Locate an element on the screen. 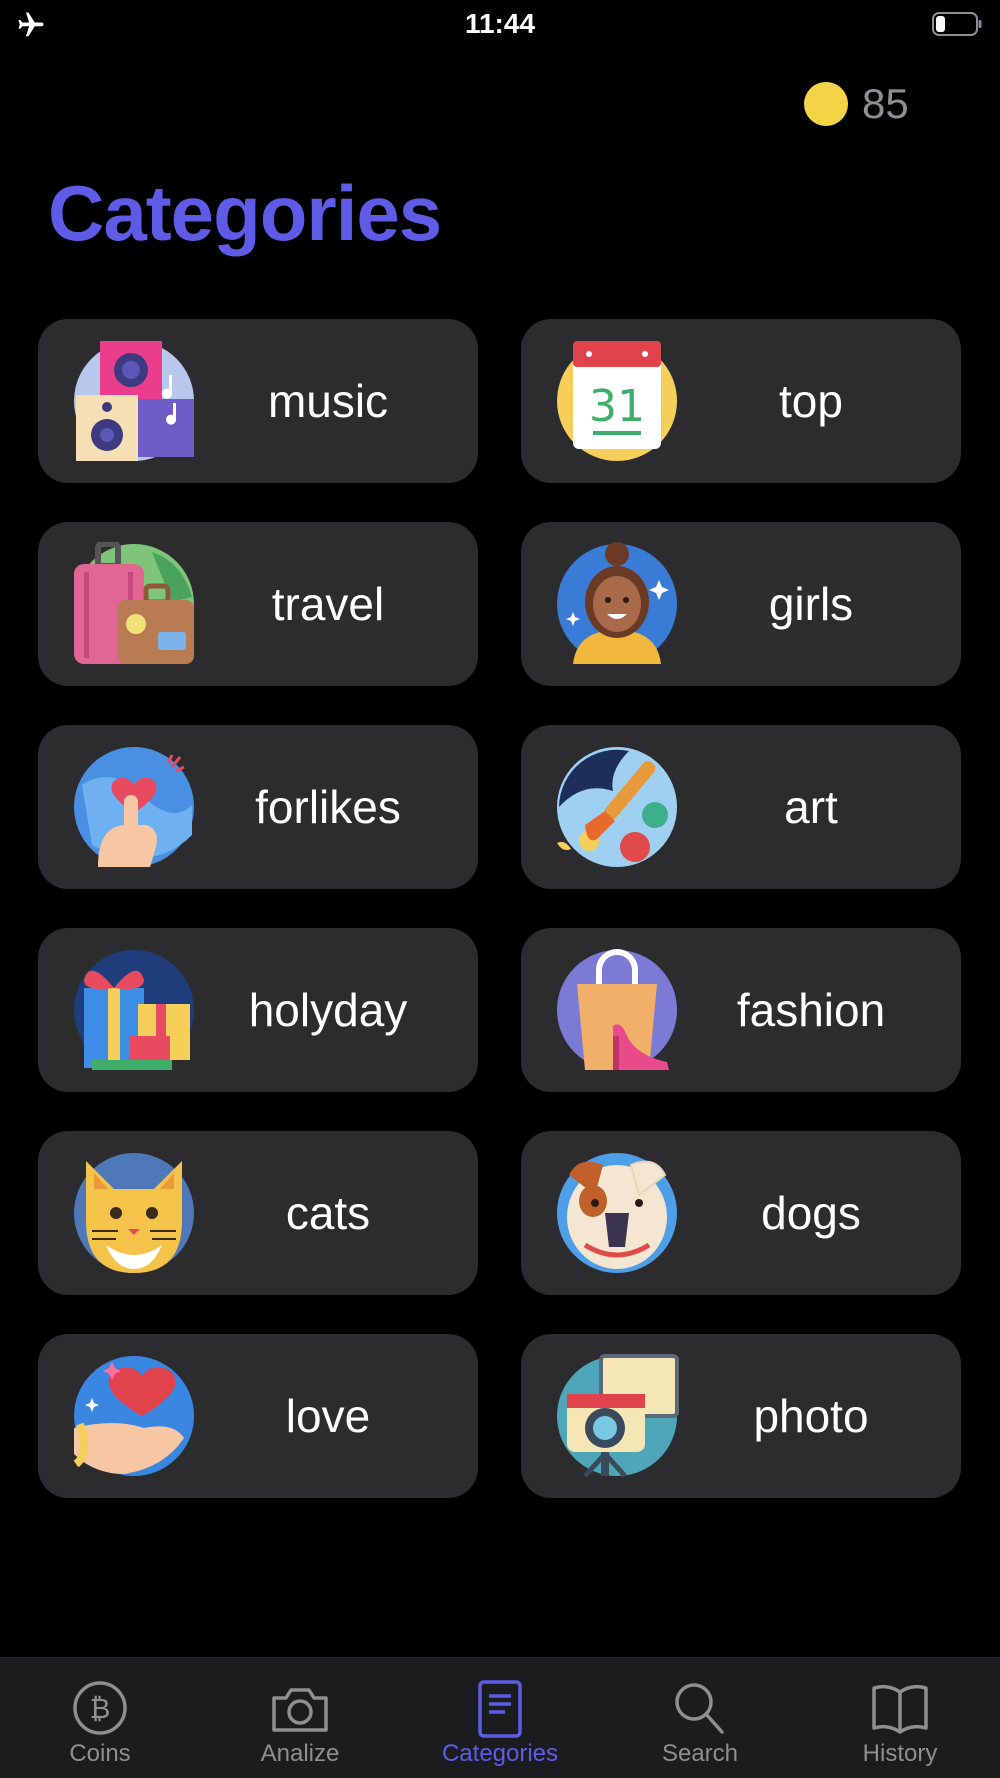 The image size is (1000, 1778). tab-label: Coins is located at coordinates (100, 1753).